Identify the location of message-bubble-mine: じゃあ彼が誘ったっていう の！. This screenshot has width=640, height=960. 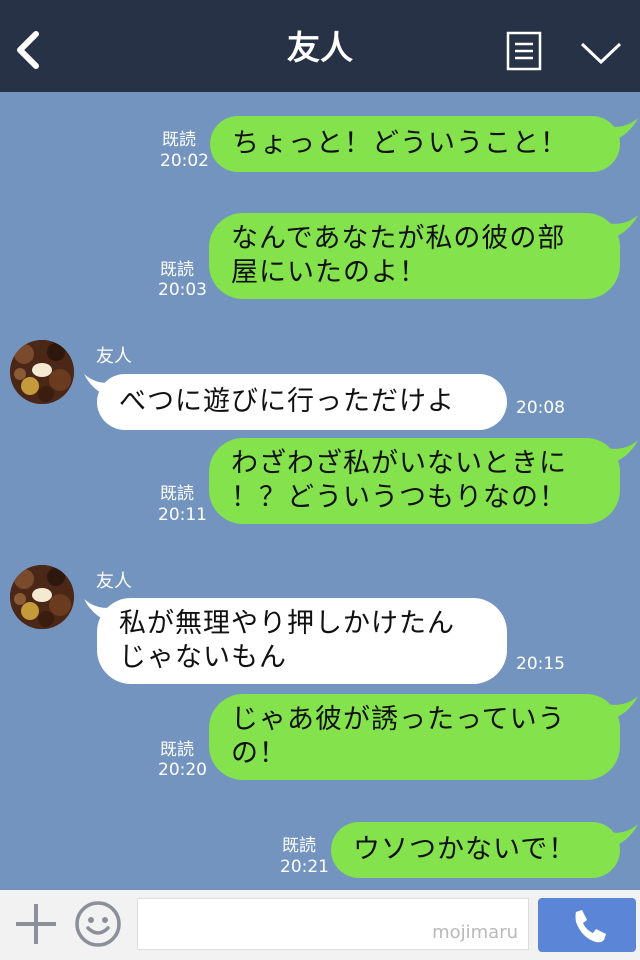
(414, 737).